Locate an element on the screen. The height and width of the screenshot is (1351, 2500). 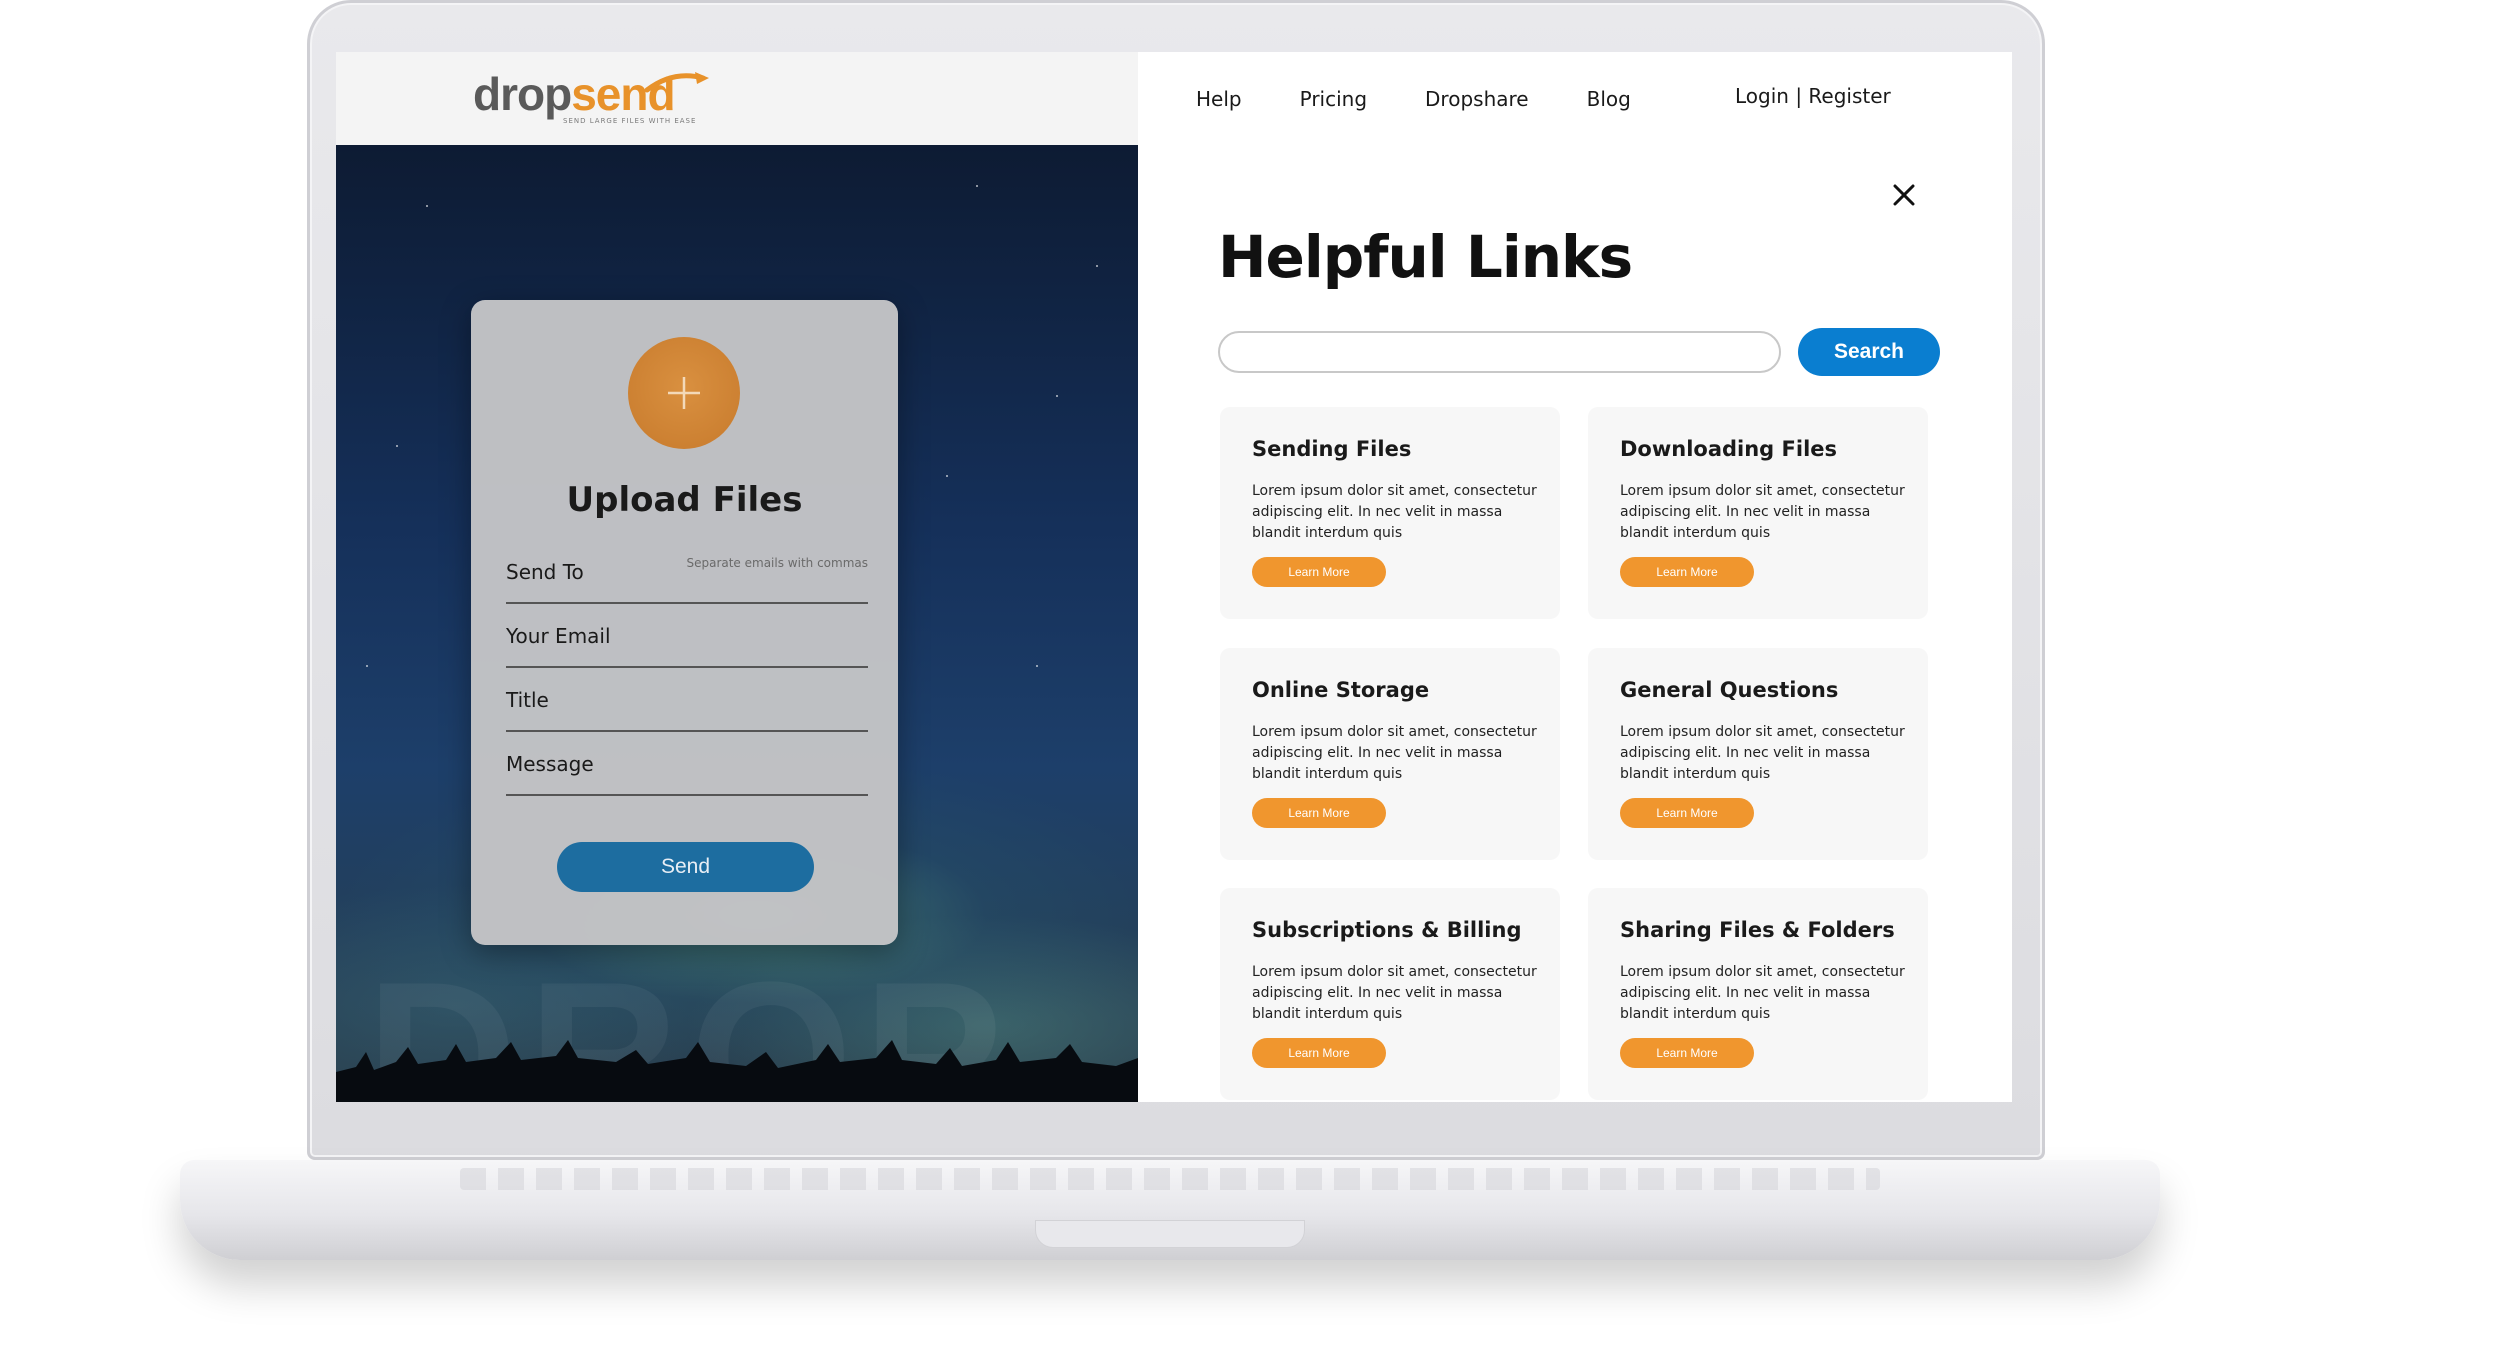
nav-pricing: Pricing is located at coordinates (1333, 99).